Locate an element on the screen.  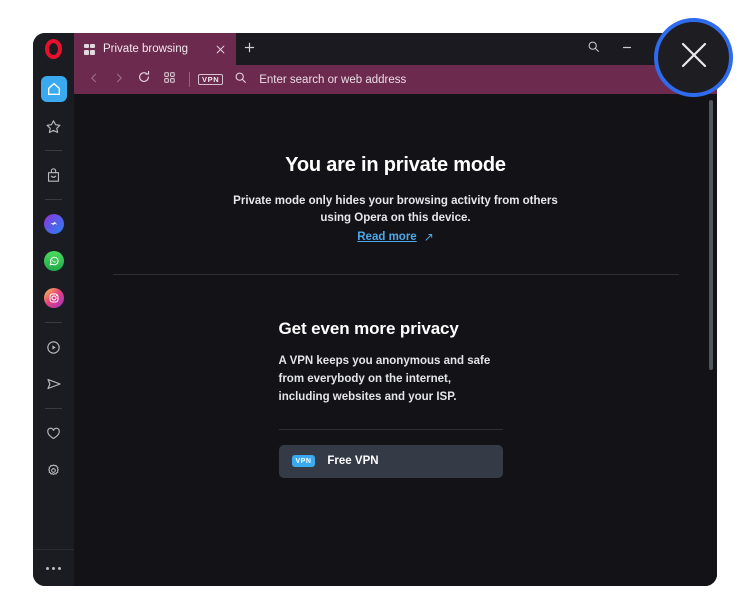
free-vpn-label: Free VPN is located at coordinates (353, 461).